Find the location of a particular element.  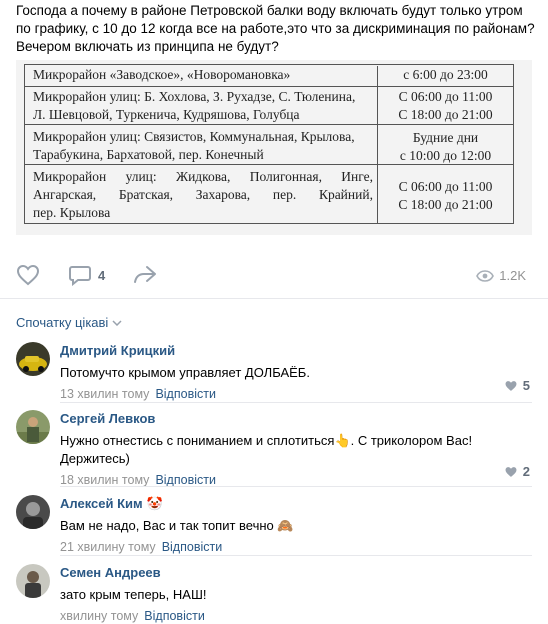

chevron-down-icon is located at coordinates (117, 322).